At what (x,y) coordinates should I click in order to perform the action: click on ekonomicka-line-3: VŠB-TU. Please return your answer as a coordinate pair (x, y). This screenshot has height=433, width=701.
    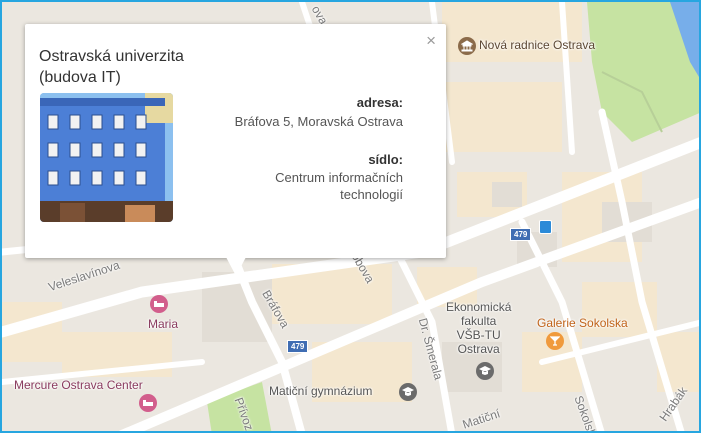
    Looking at the image, I should click on (478, 335).